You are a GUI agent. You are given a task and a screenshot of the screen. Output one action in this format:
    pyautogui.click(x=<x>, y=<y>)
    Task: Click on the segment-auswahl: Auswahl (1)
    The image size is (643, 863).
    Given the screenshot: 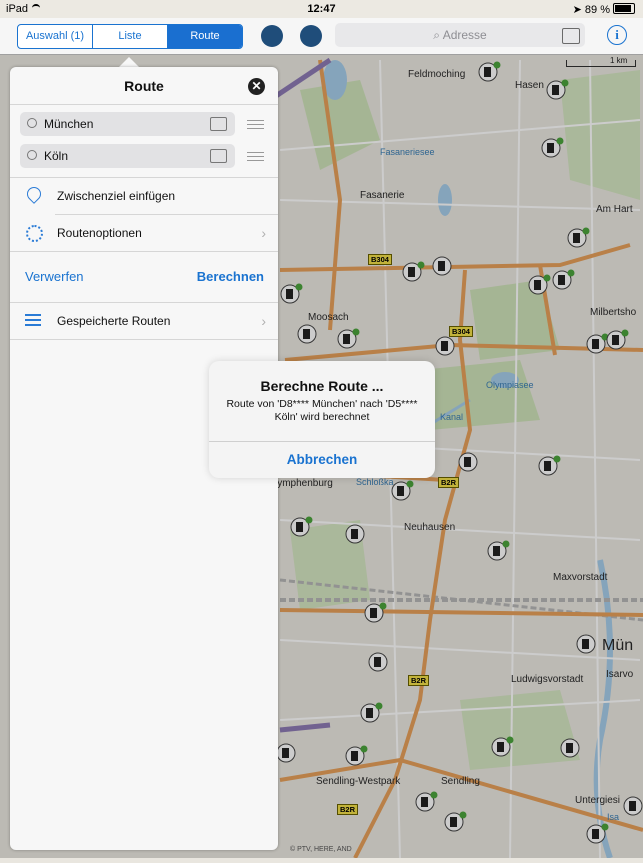 What is the action you would take?
    pyautogui.click(x=55, y=36)
    